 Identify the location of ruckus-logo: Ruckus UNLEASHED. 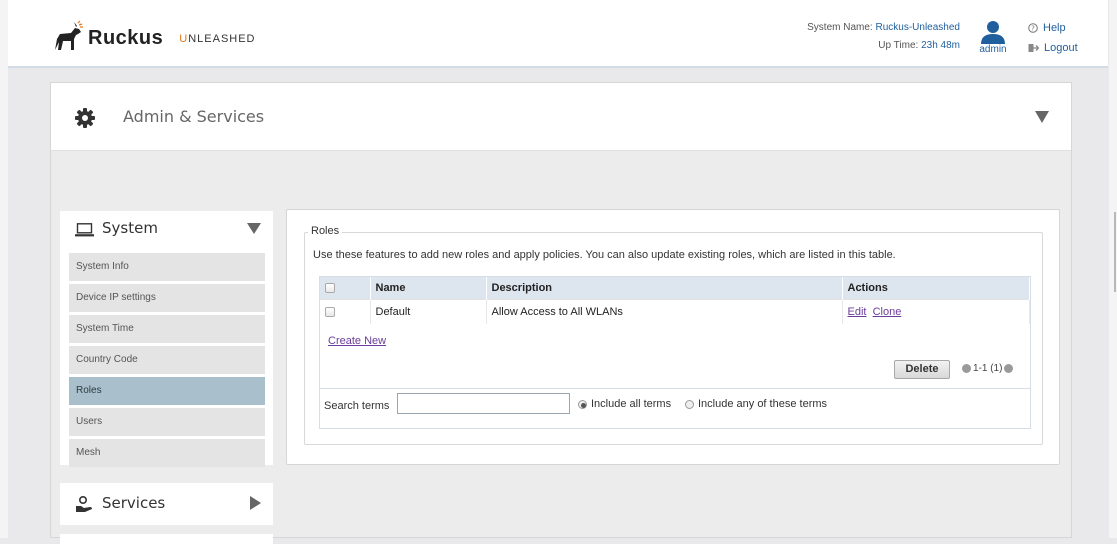
(154, 35).